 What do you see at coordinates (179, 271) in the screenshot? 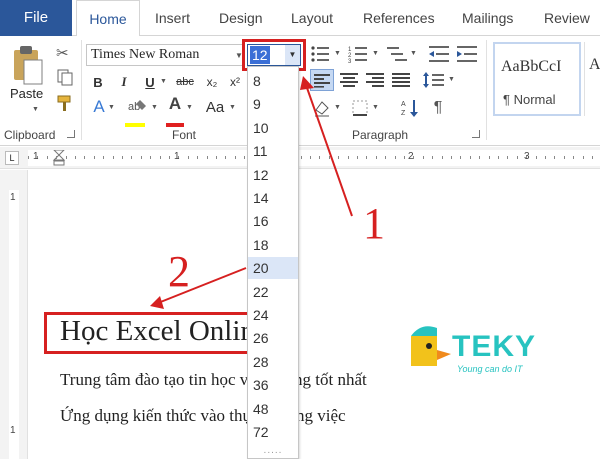
I see `annotation-step-2: 2` at bounding box center [179, 271].